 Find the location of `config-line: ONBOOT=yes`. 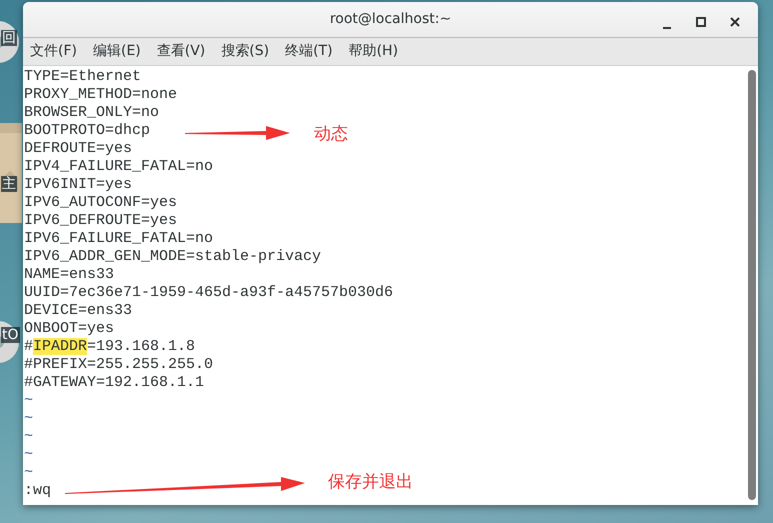

config-line: ONBOOT=yes is located at coordinates (69, 329).